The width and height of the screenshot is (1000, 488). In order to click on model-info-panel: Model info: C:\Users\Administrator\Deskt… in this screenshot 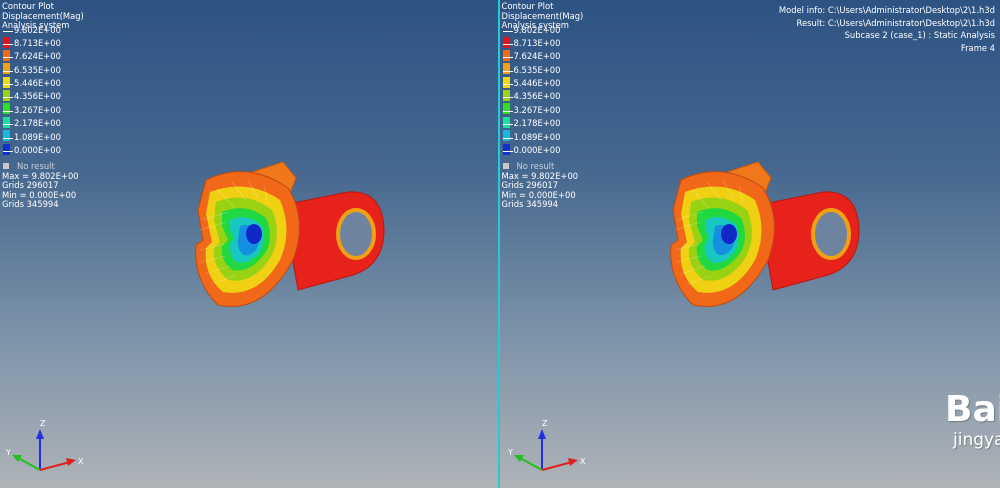, I will do `click(887, 29)`.